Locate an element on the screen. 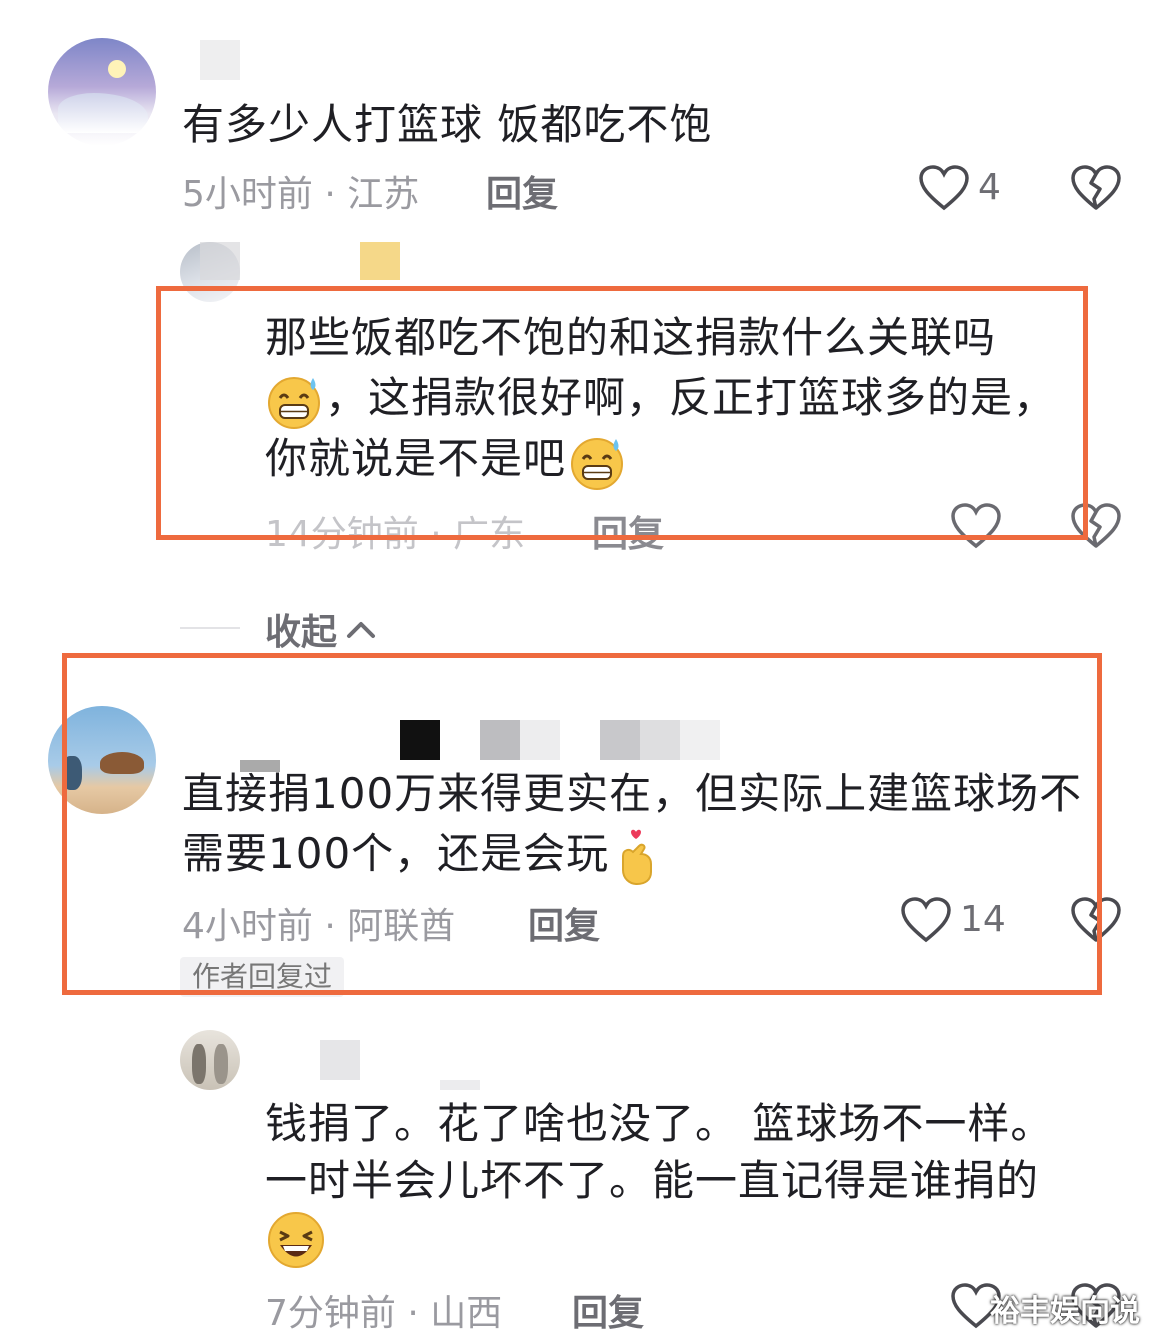  comment-text-line: 那些饭都吃不饱的和这捐款什么关联吗 is located at coordinates (631, 337).